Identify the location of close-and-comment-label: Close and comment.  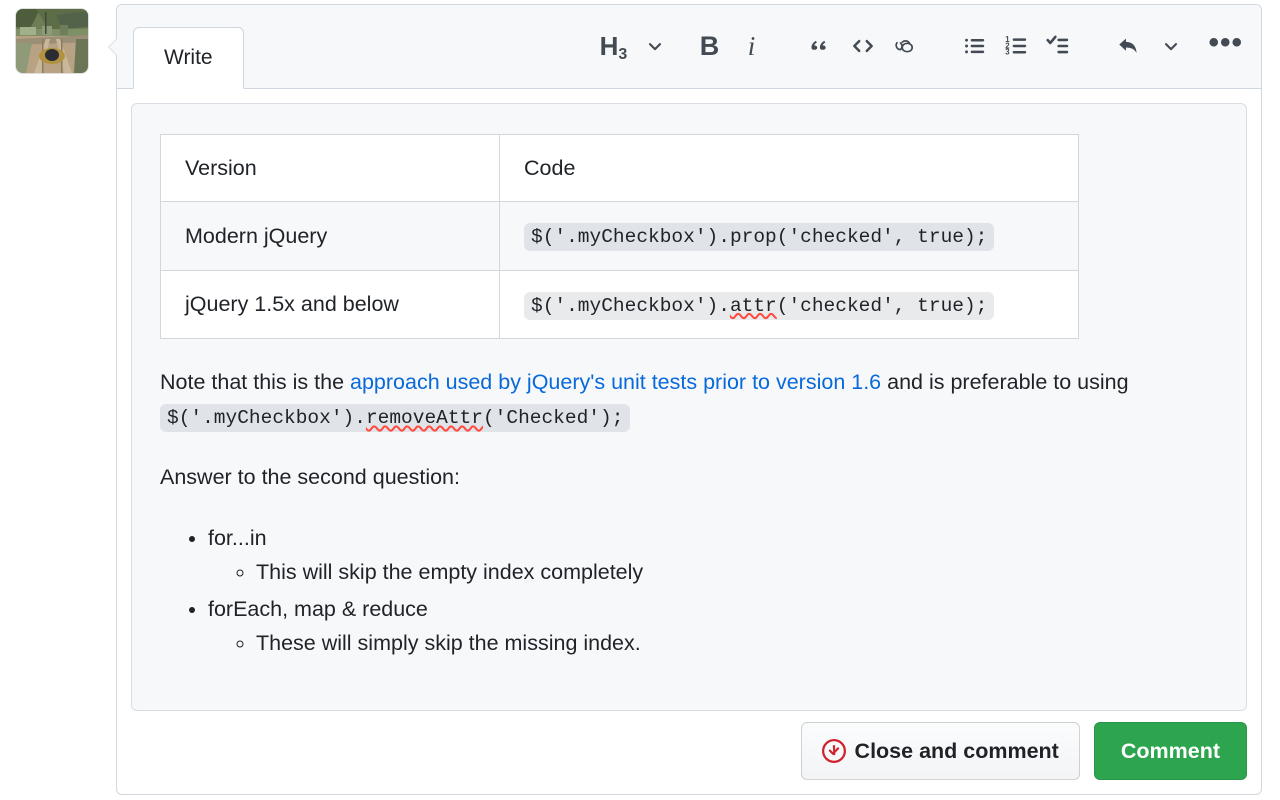
(956, 750).